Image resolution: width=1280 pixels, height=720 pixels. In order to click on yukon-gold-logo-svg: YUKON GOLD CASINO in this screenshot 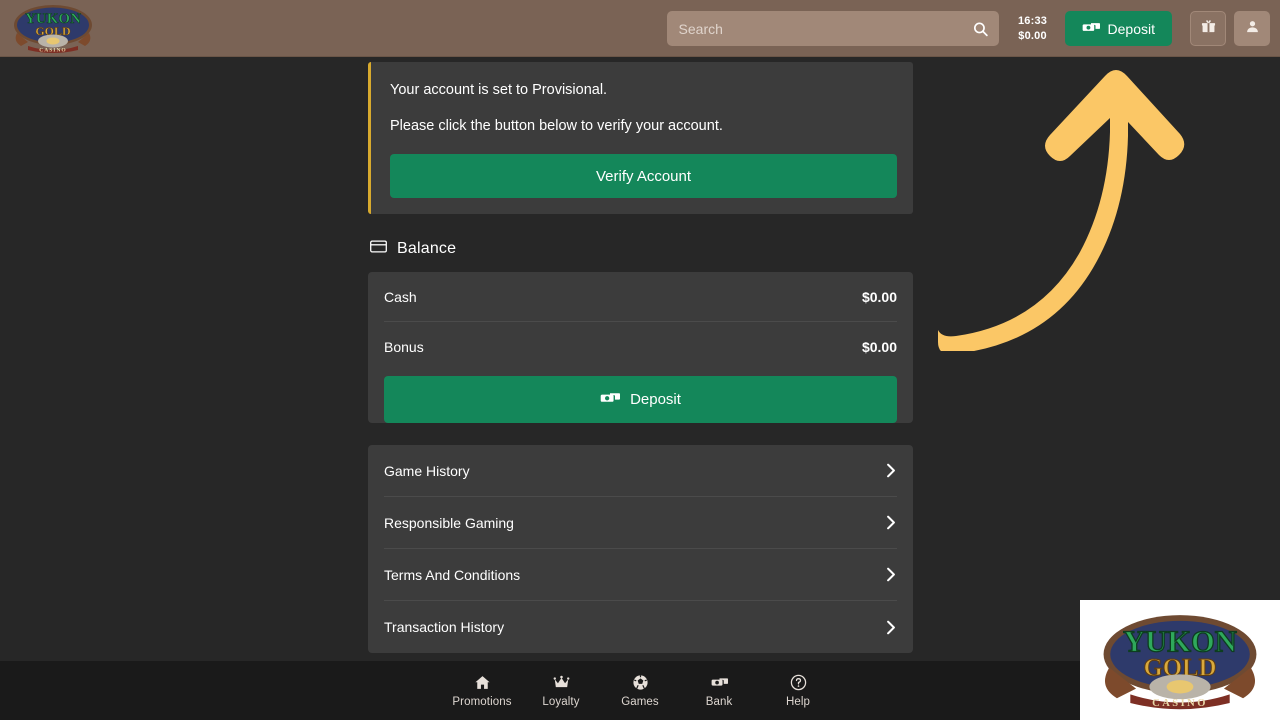, I will do `click(53, 29)`.